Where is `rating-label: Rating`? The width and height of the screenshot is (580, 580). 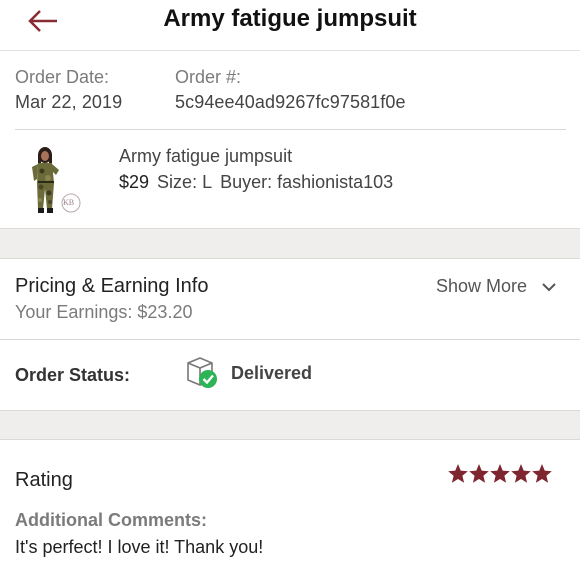
rating-label: Rating is located at coordinates (44, 480).